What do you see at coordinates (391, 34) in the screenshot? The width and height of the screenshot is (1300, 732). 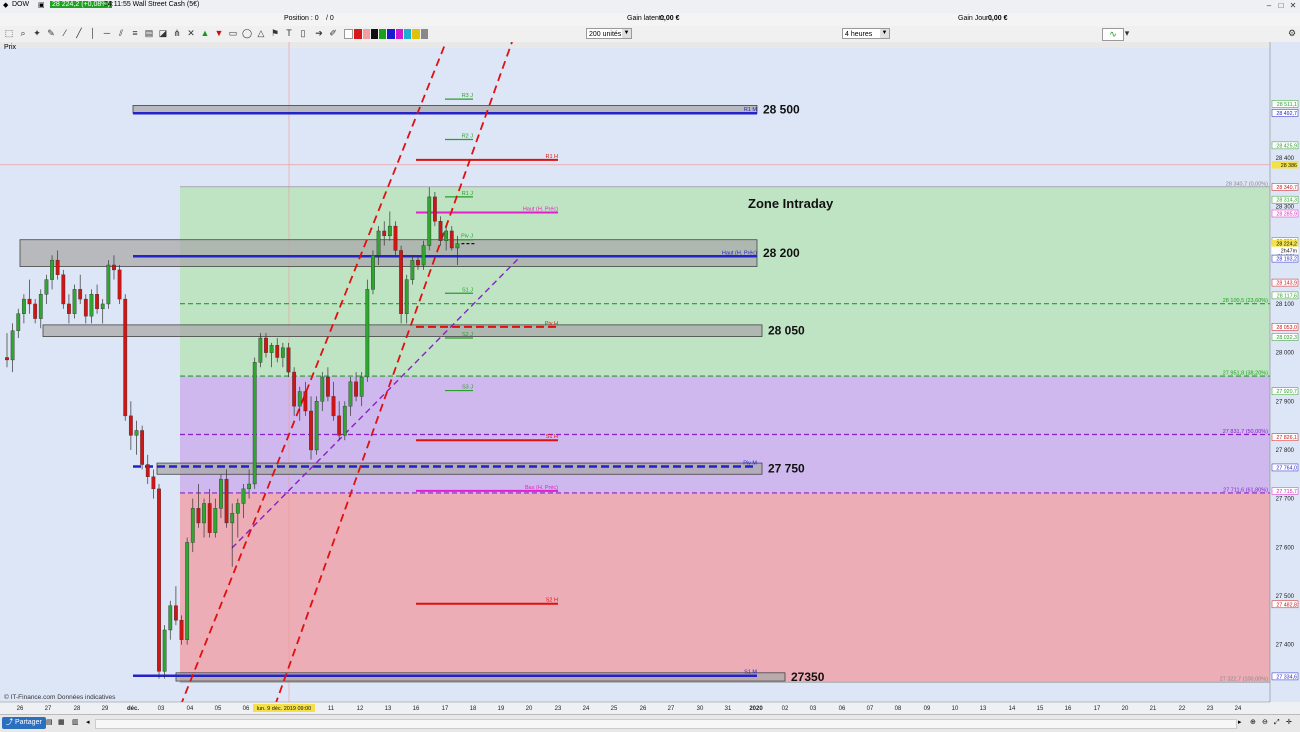 I see `color-swatch-blue` at bounding box center [391, 34].